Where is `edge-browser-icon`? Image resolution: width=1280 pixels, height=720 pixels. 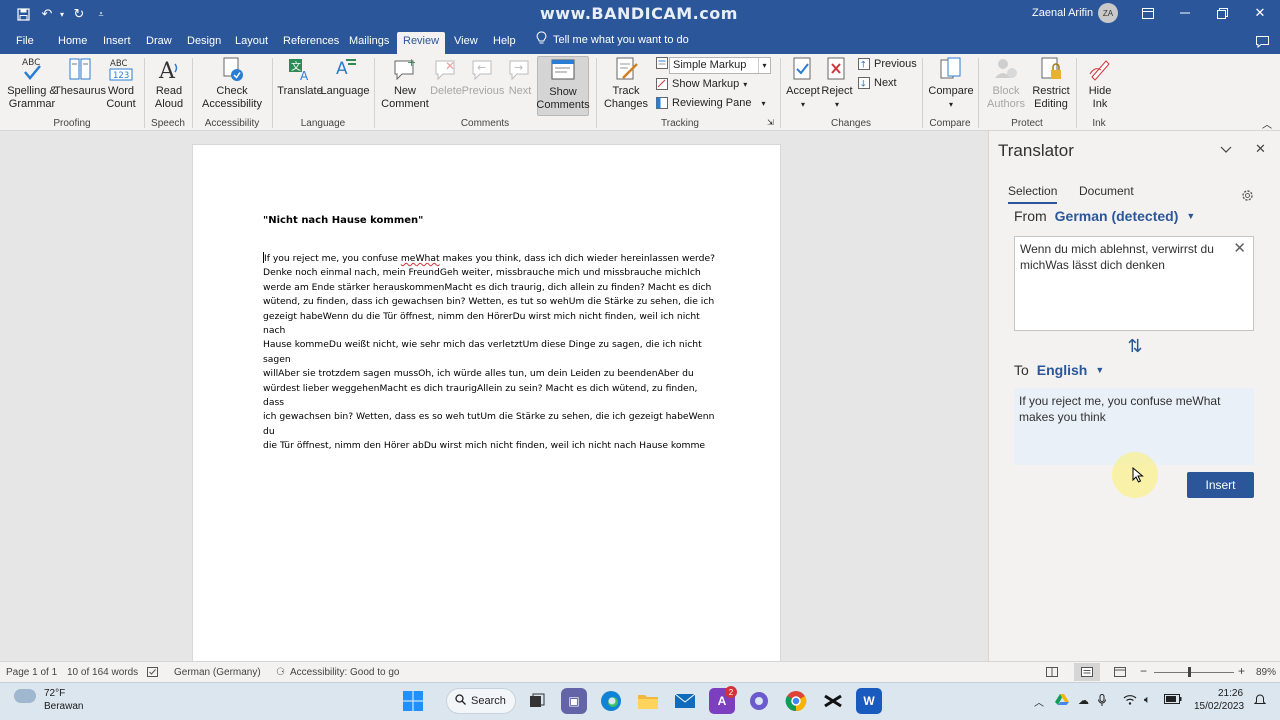
edge-browser-icon is located at coordinates (611, 701).